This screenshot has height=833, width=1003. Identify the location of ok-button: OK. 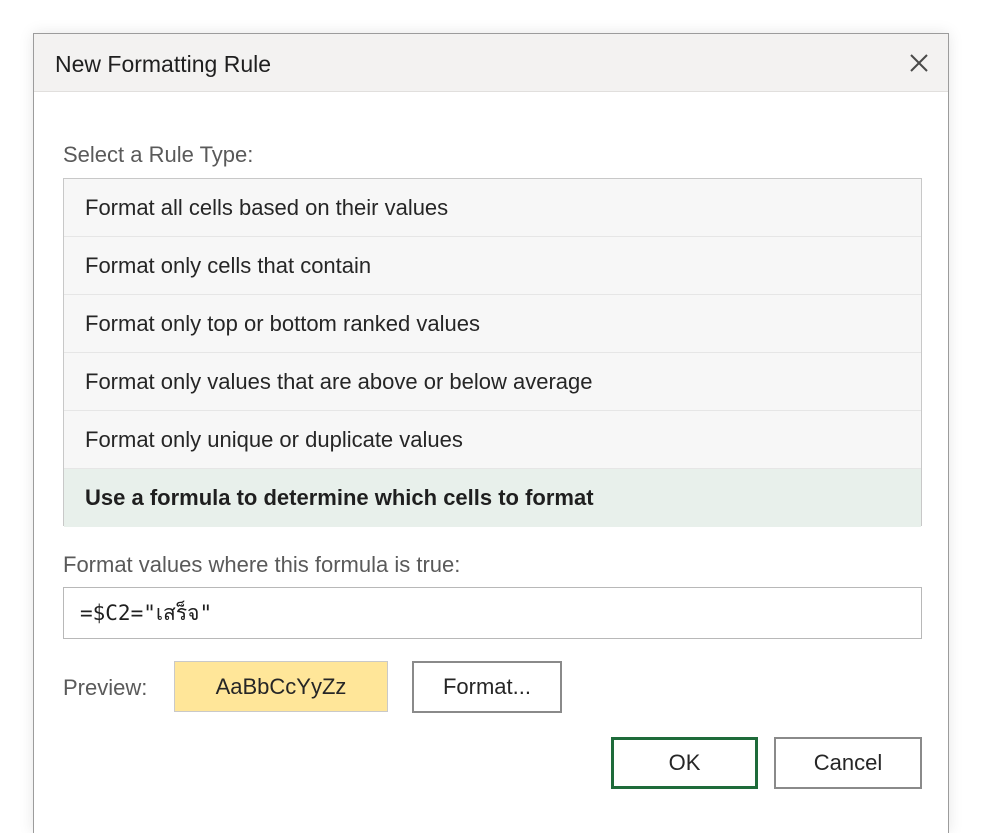
(684, 763).